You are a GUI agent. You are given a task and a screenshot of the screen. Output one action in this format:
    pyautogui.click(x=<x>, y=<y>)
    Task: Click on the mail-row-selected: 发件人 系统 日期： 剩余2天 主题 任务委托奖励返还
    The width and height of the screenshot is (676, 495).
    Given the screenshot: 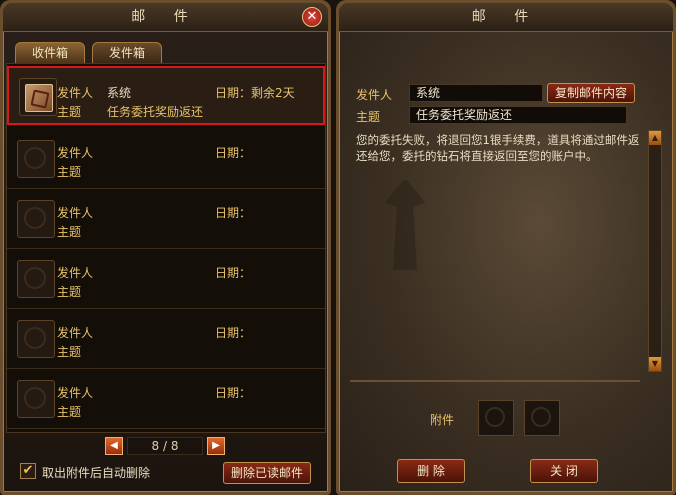 What is the action you would take?
    pyautogui.click(x=166, y=95)
    